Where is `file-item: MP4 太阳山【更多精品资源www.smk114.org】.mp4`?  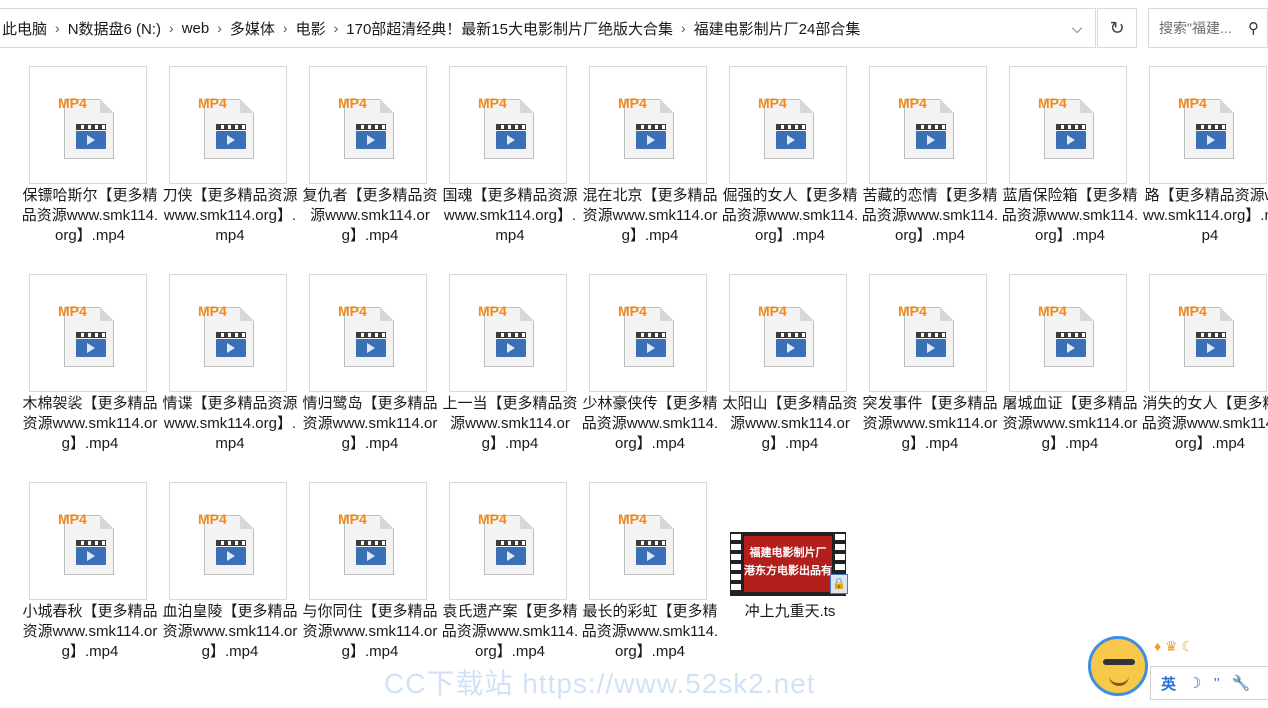
file-item: MP4 太阳山【更多精品资源www.smk114.org】.mp4 is located at coordinates (790, 378).